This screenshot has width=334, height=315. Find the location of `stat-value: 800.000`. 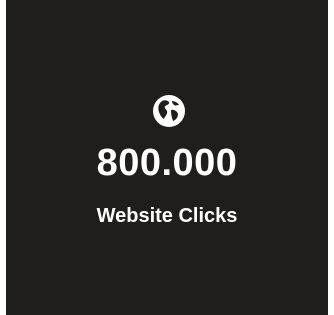

stat-value: 800.000 is located at coordinates (167, 163).